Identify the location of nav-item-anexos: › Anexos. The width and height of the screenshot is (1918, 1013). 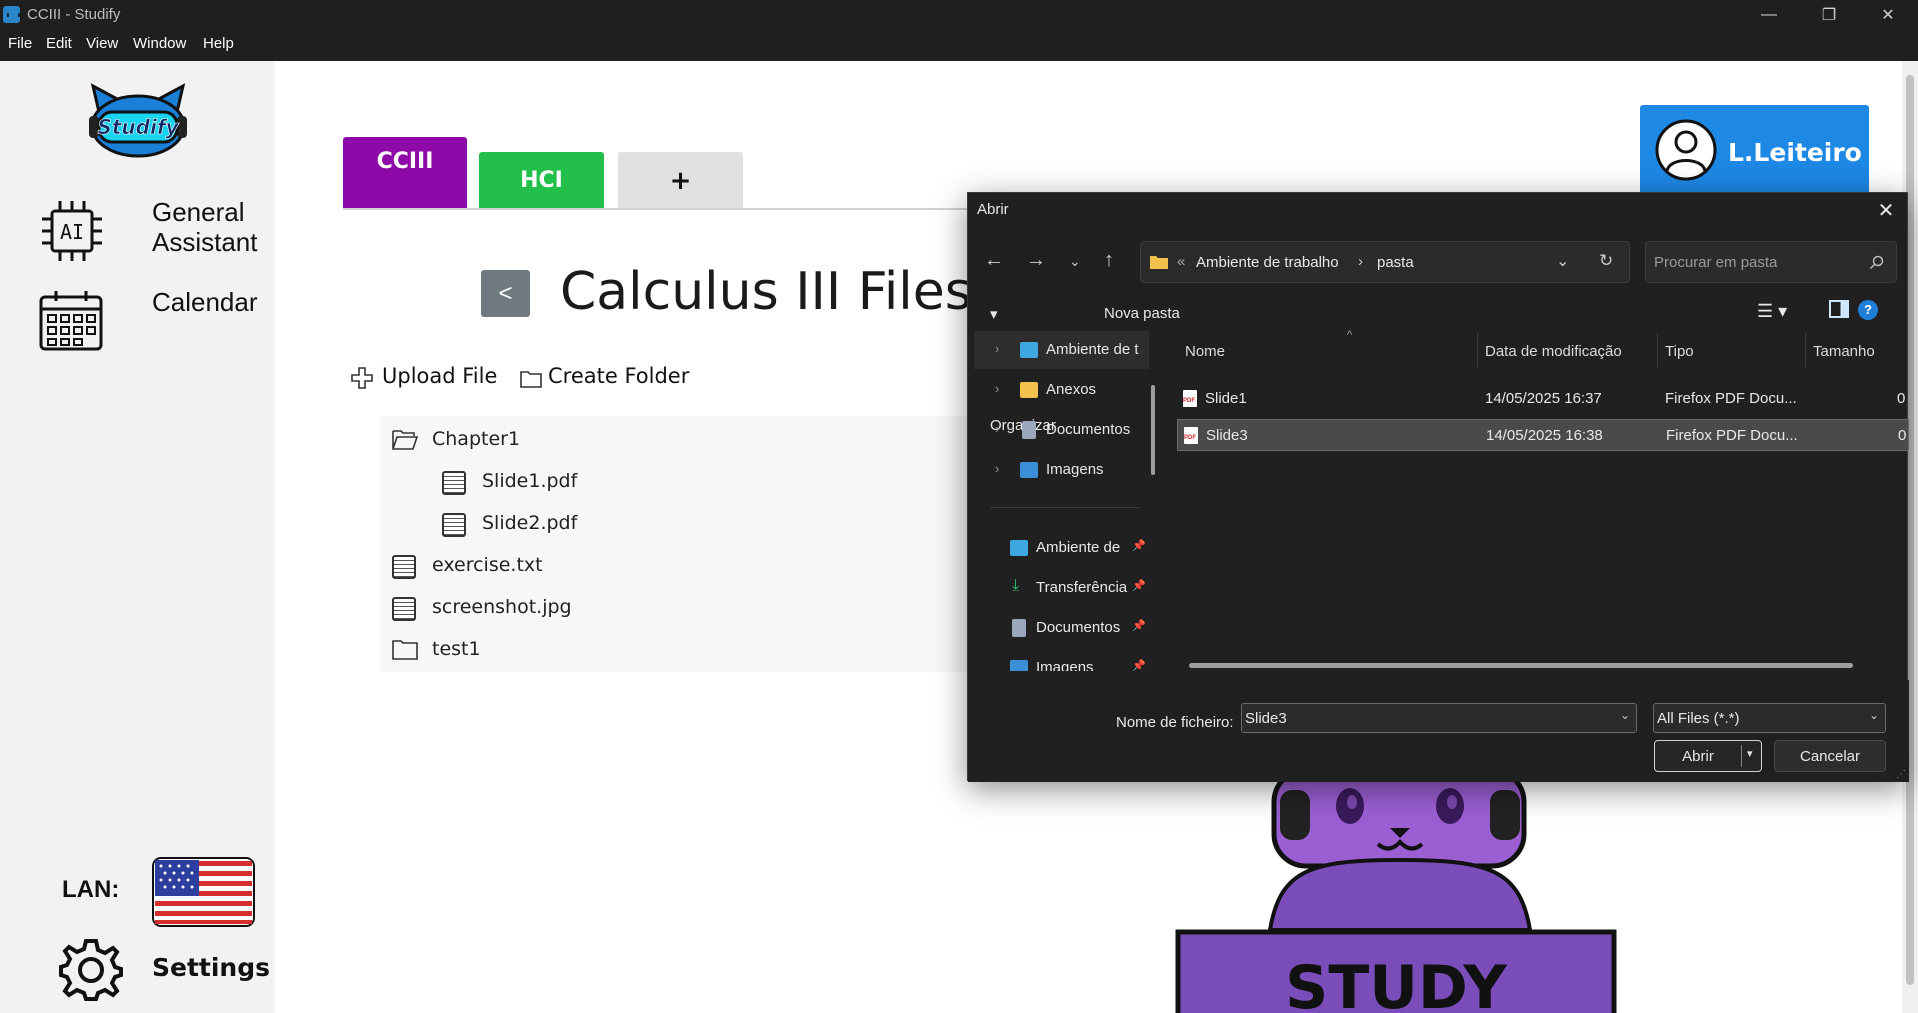
(1061, 390).